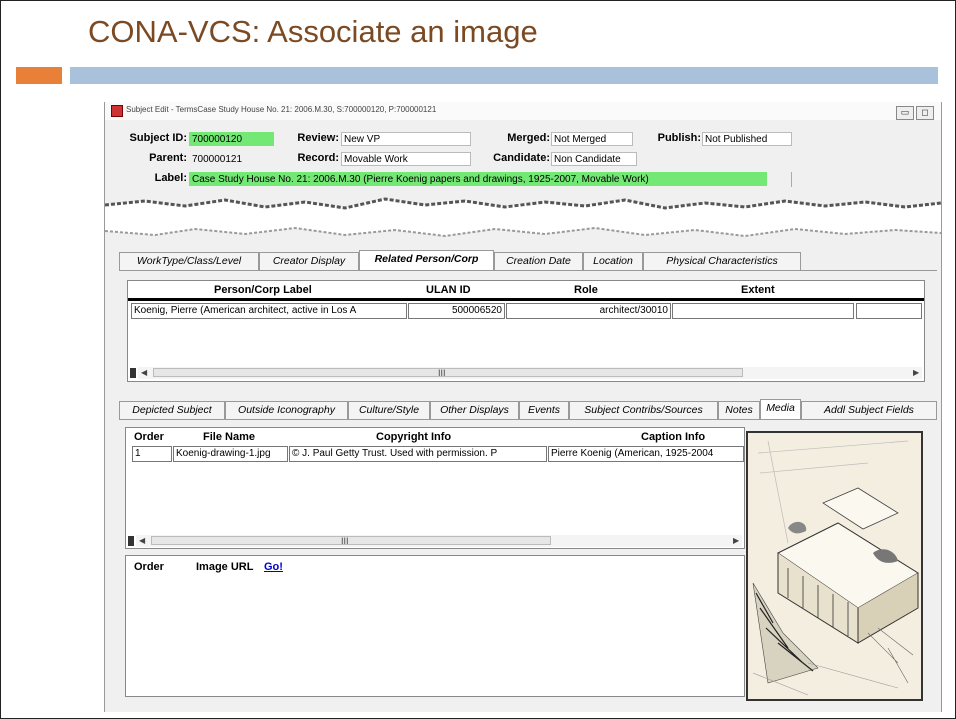 The height and width of the screenshot is (719, 956). Describe the element at coordinates (286, 410) in the screenshot. I see `tab-outside-iconography: Outside Iconography` at that location.